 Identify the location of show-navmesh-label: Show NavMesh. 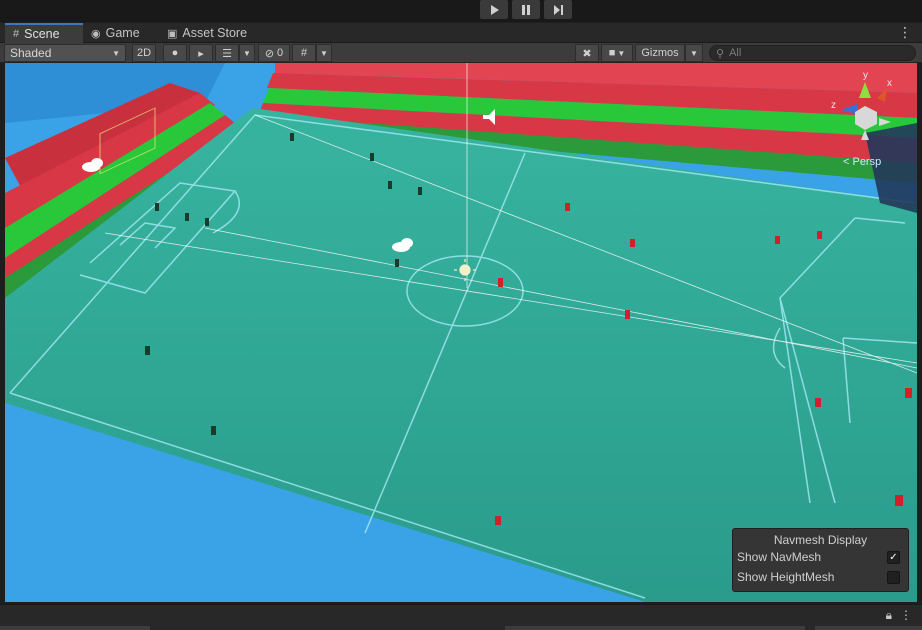
(779, 557).